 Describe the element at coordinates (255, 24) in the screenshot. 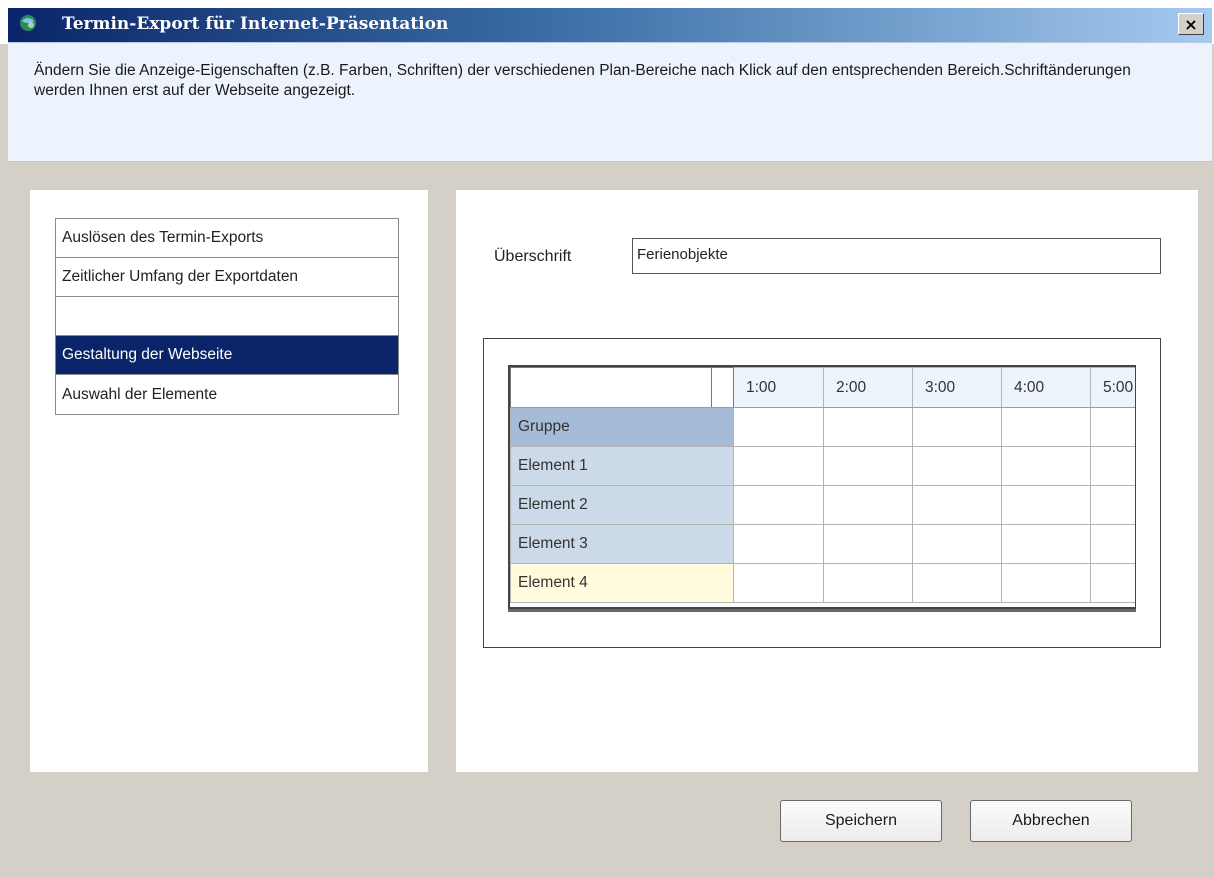

I see `window-title: Termin-Export für Internet-Präsentation` at that location.